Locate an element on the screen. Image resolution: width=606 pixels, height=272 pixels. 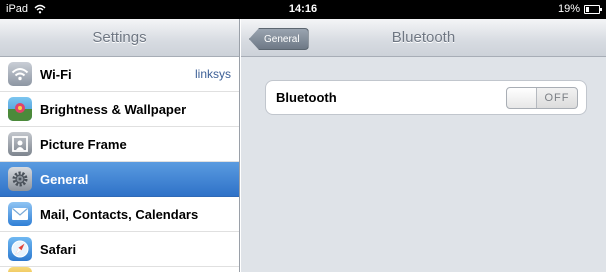
bluetooth-toggle: OFF is located at coordinates (542, 98).